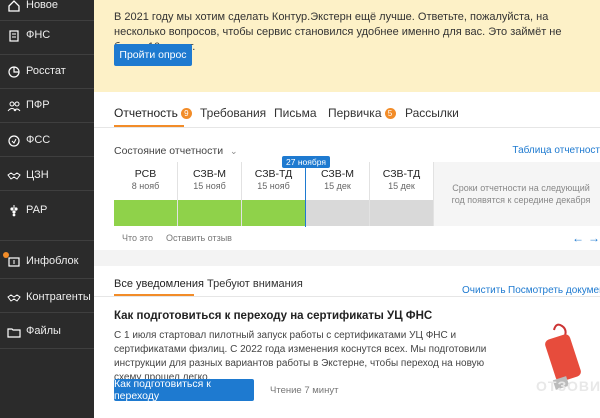  I want to click on sidebar-item-fns: ФНС, so click(47, 36).